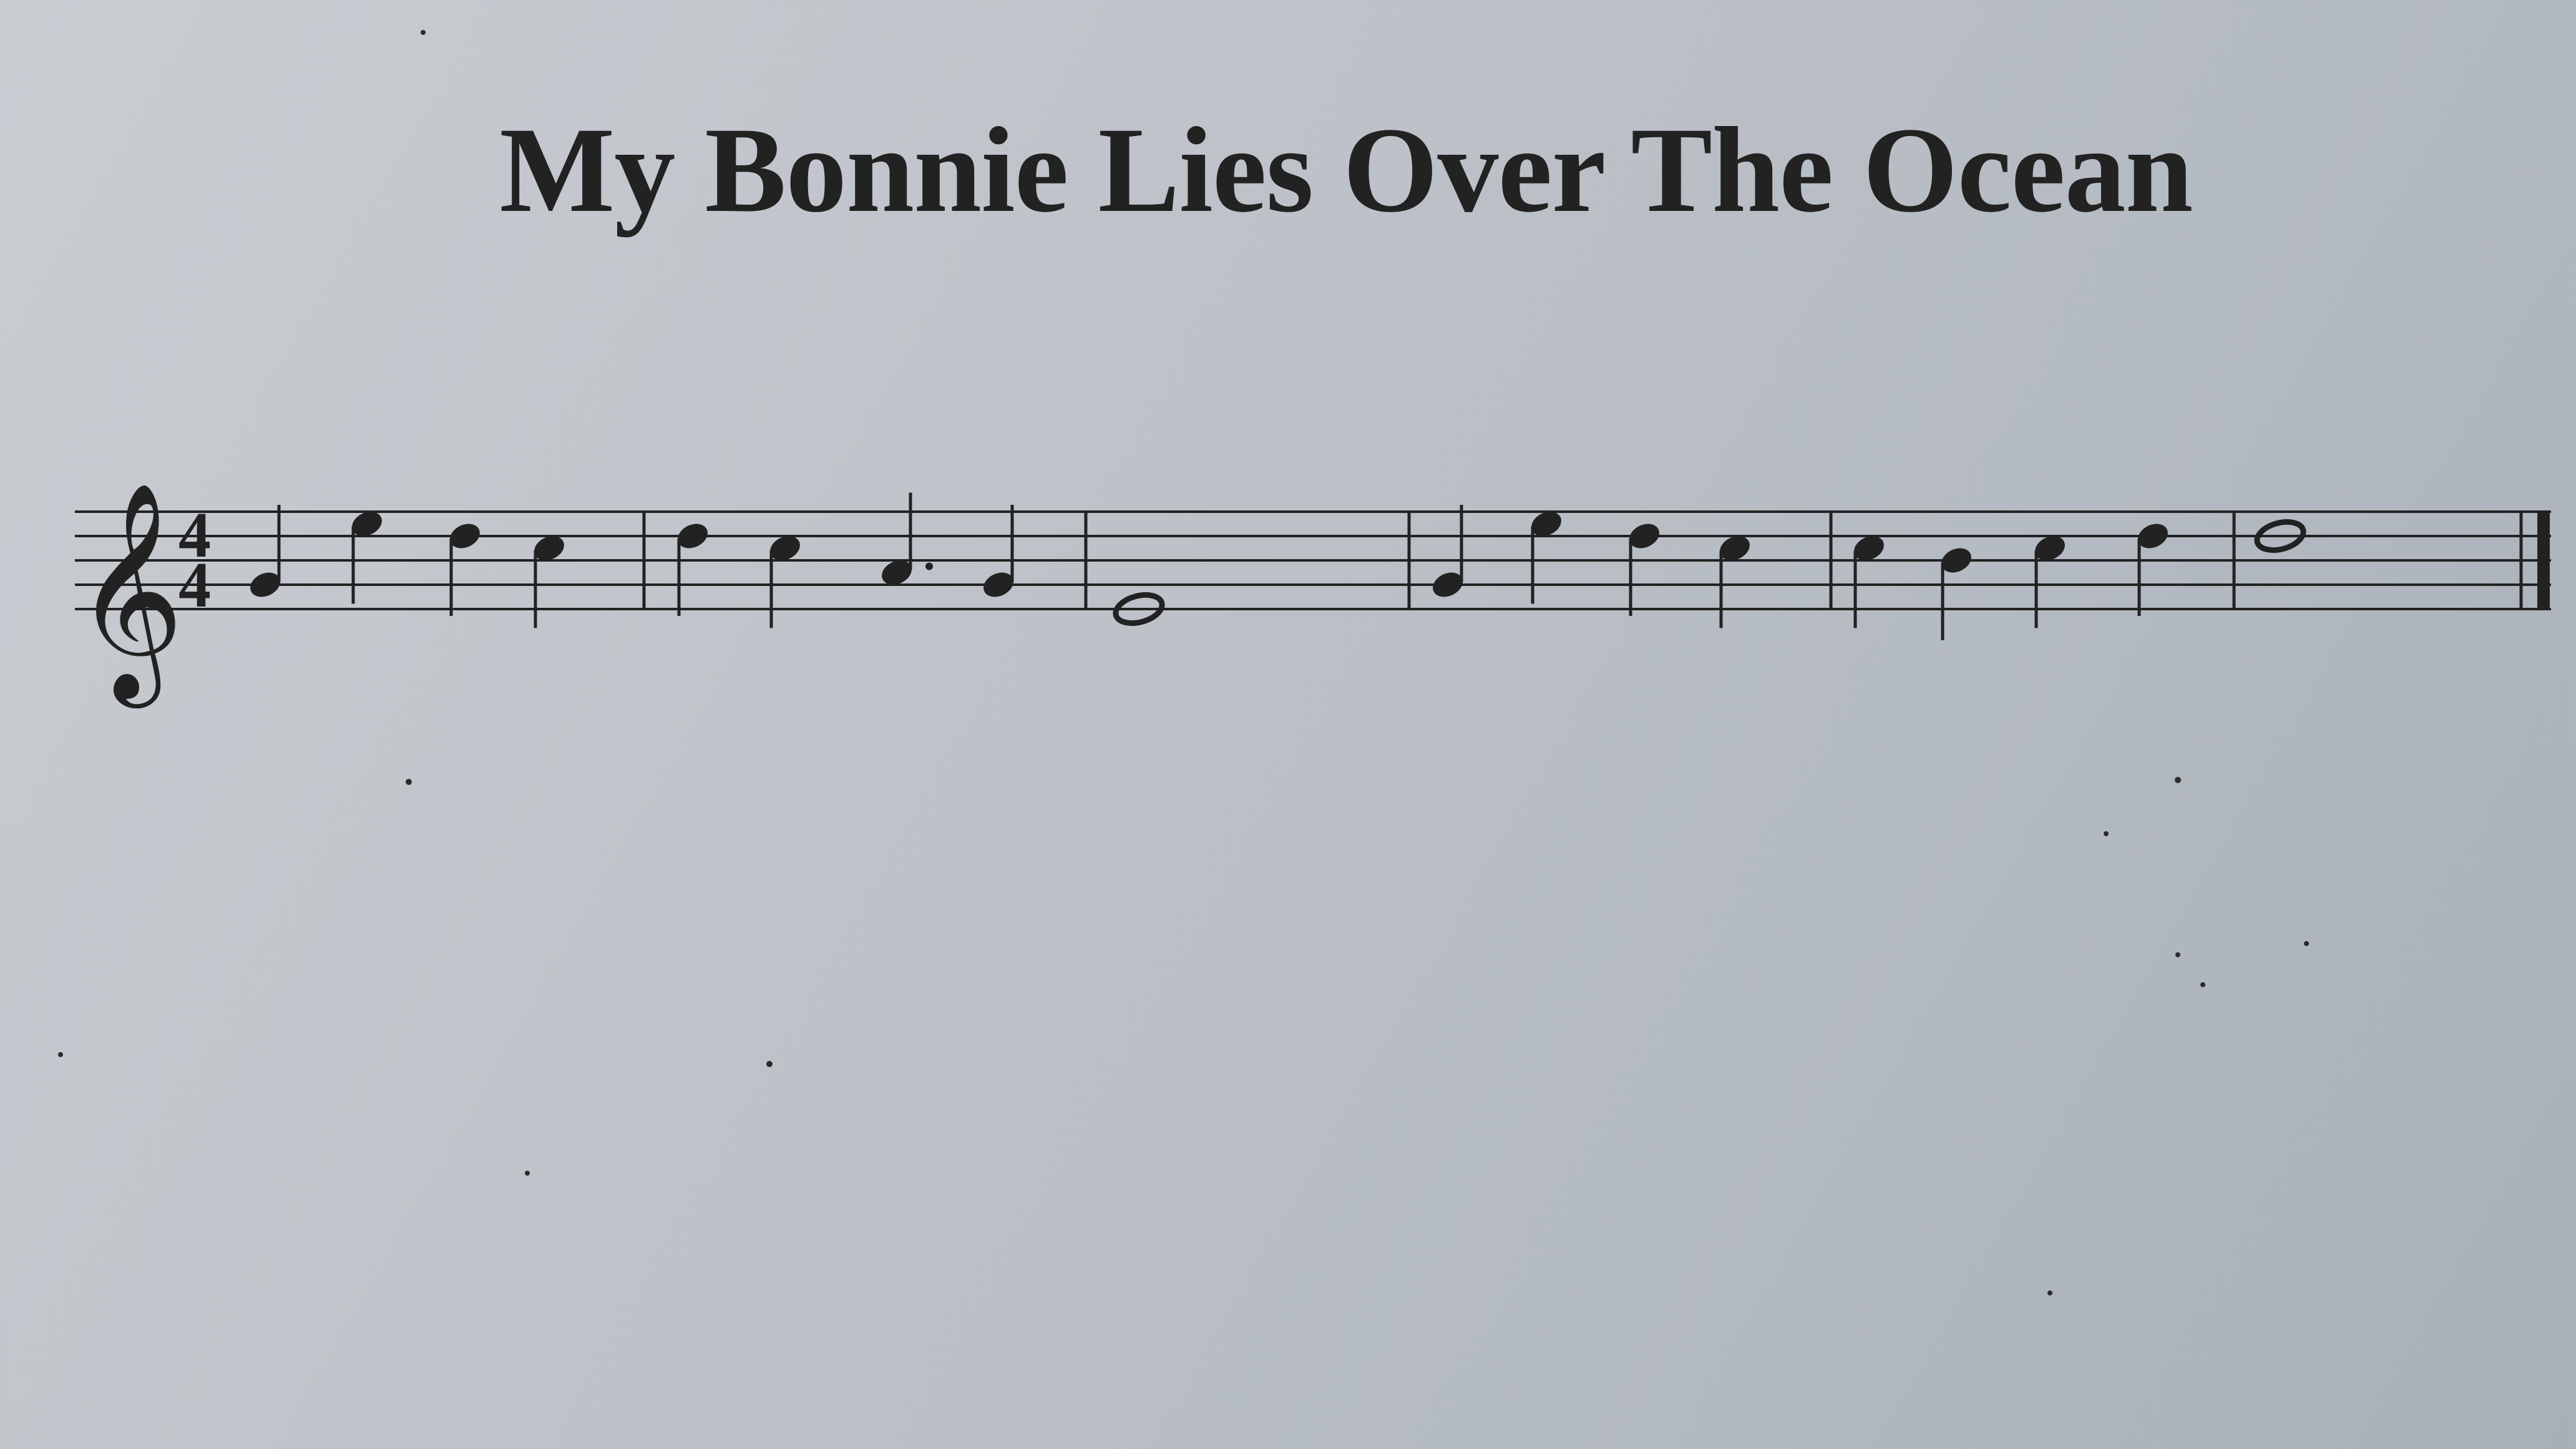 The image size is (2576, 1449). I want to click on treble-clef-icon: 𝄞, so click(129, 595).